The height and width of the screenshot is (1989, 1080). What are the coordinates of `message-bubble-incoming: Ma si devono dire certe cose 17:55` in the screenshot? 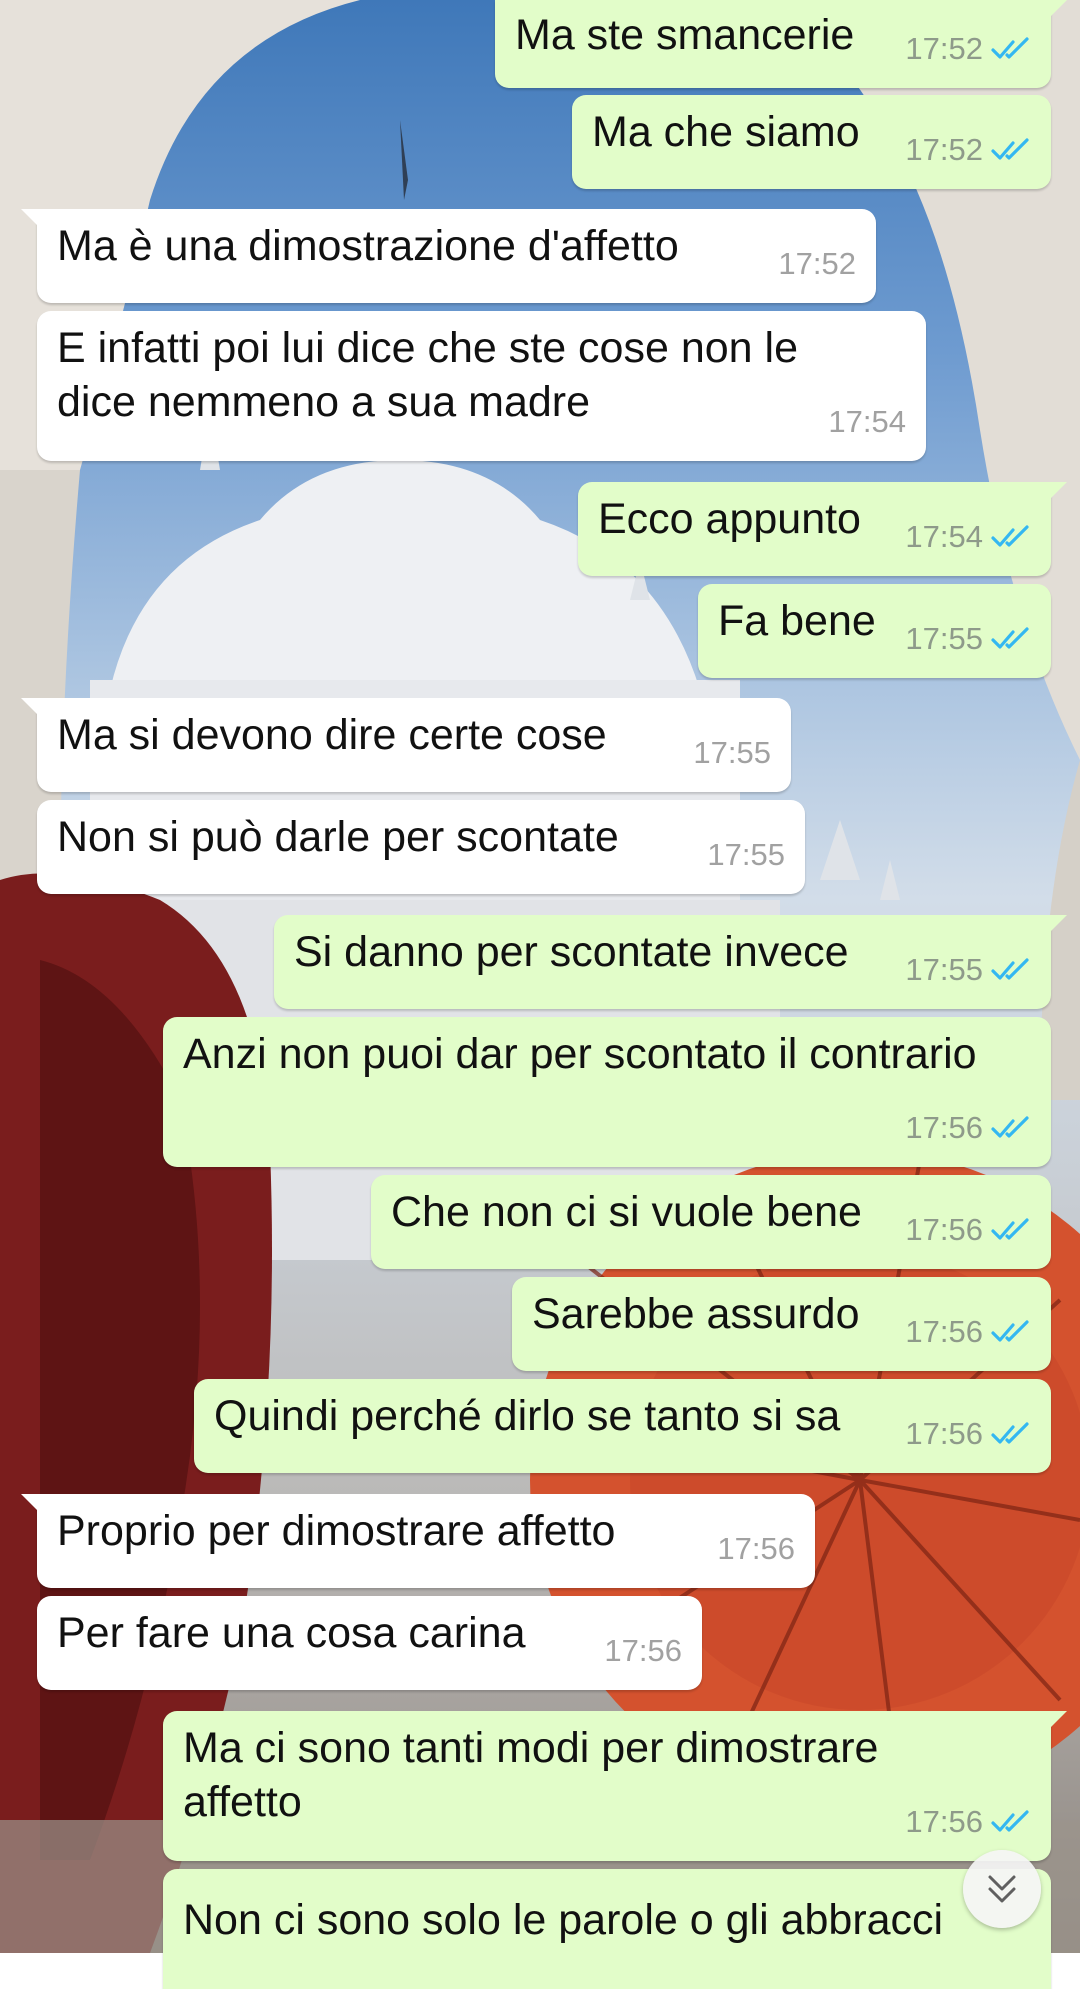 It's located at (406, 745).